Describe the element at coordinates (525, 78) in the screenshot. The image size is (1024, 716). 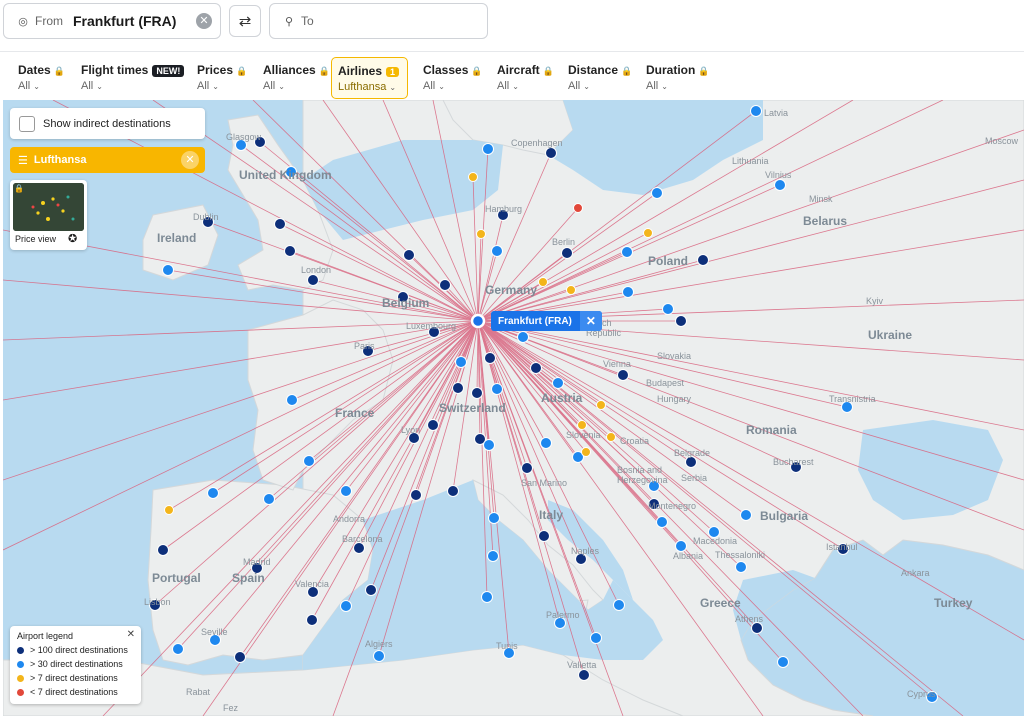
I see `filter-aircraft: Aircraft 🔒 All ⌄` at that location.